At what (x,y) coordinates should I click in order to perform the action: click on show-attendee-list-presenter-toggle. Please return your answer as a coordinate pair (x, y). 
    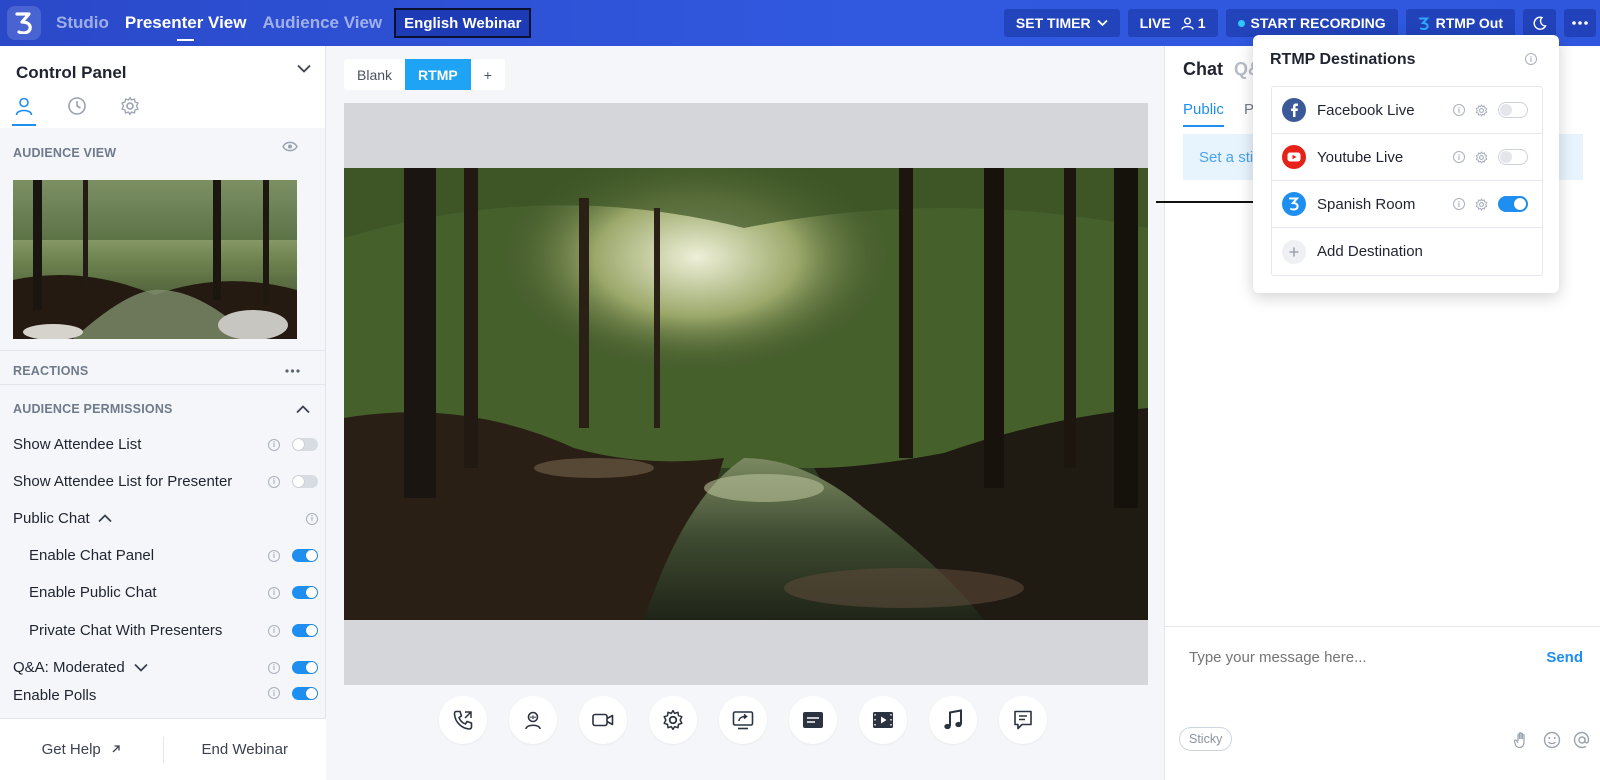
    Looking at the image, I should click on (305, 481).